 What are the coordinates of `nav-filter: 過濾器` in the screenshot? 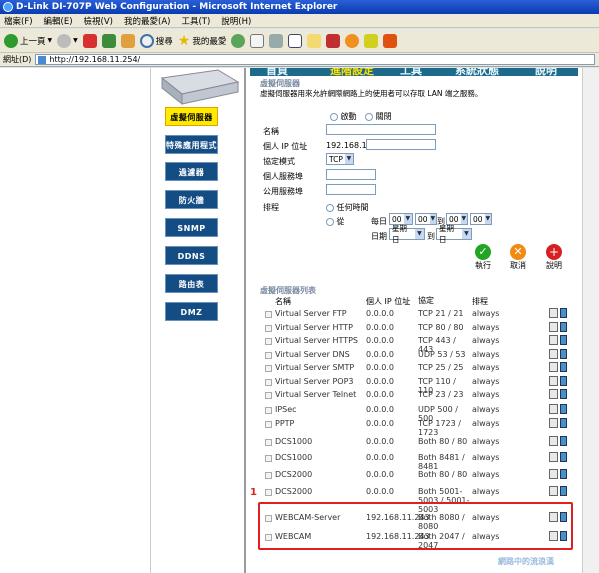 It's located at (191, 171).